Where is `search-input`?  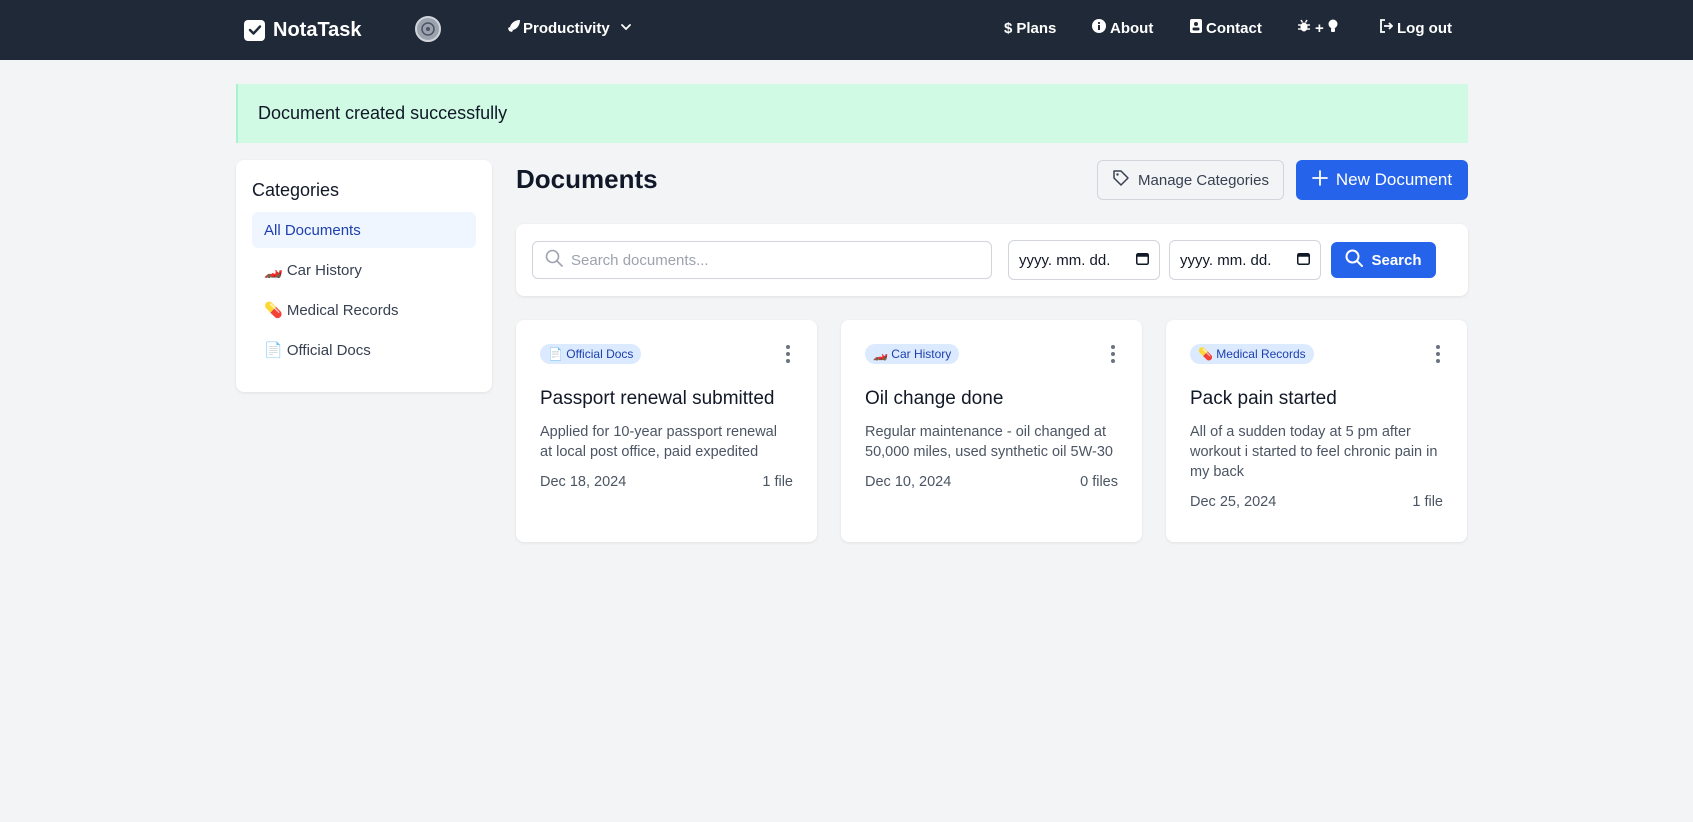
search-input is located at coordinates (771, 260).